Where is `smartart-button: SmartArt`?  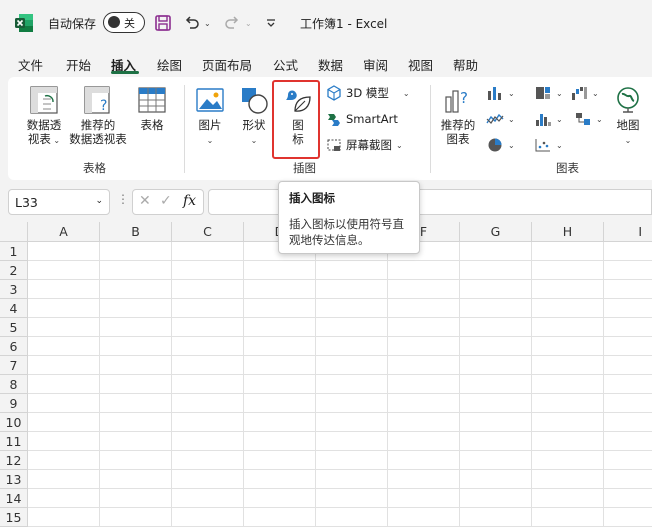
smartart-button: SmartArt is located at coordinates (362, 119).